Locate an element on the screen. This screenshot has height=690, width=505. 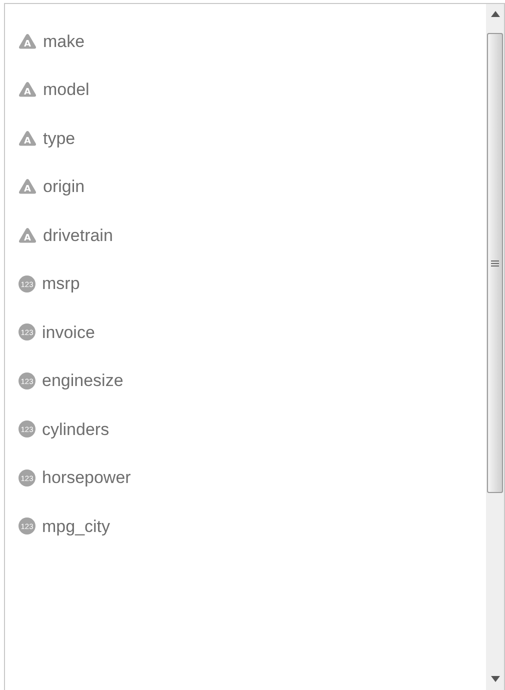
field-list-item: A make is located at coordinates (252, 41).